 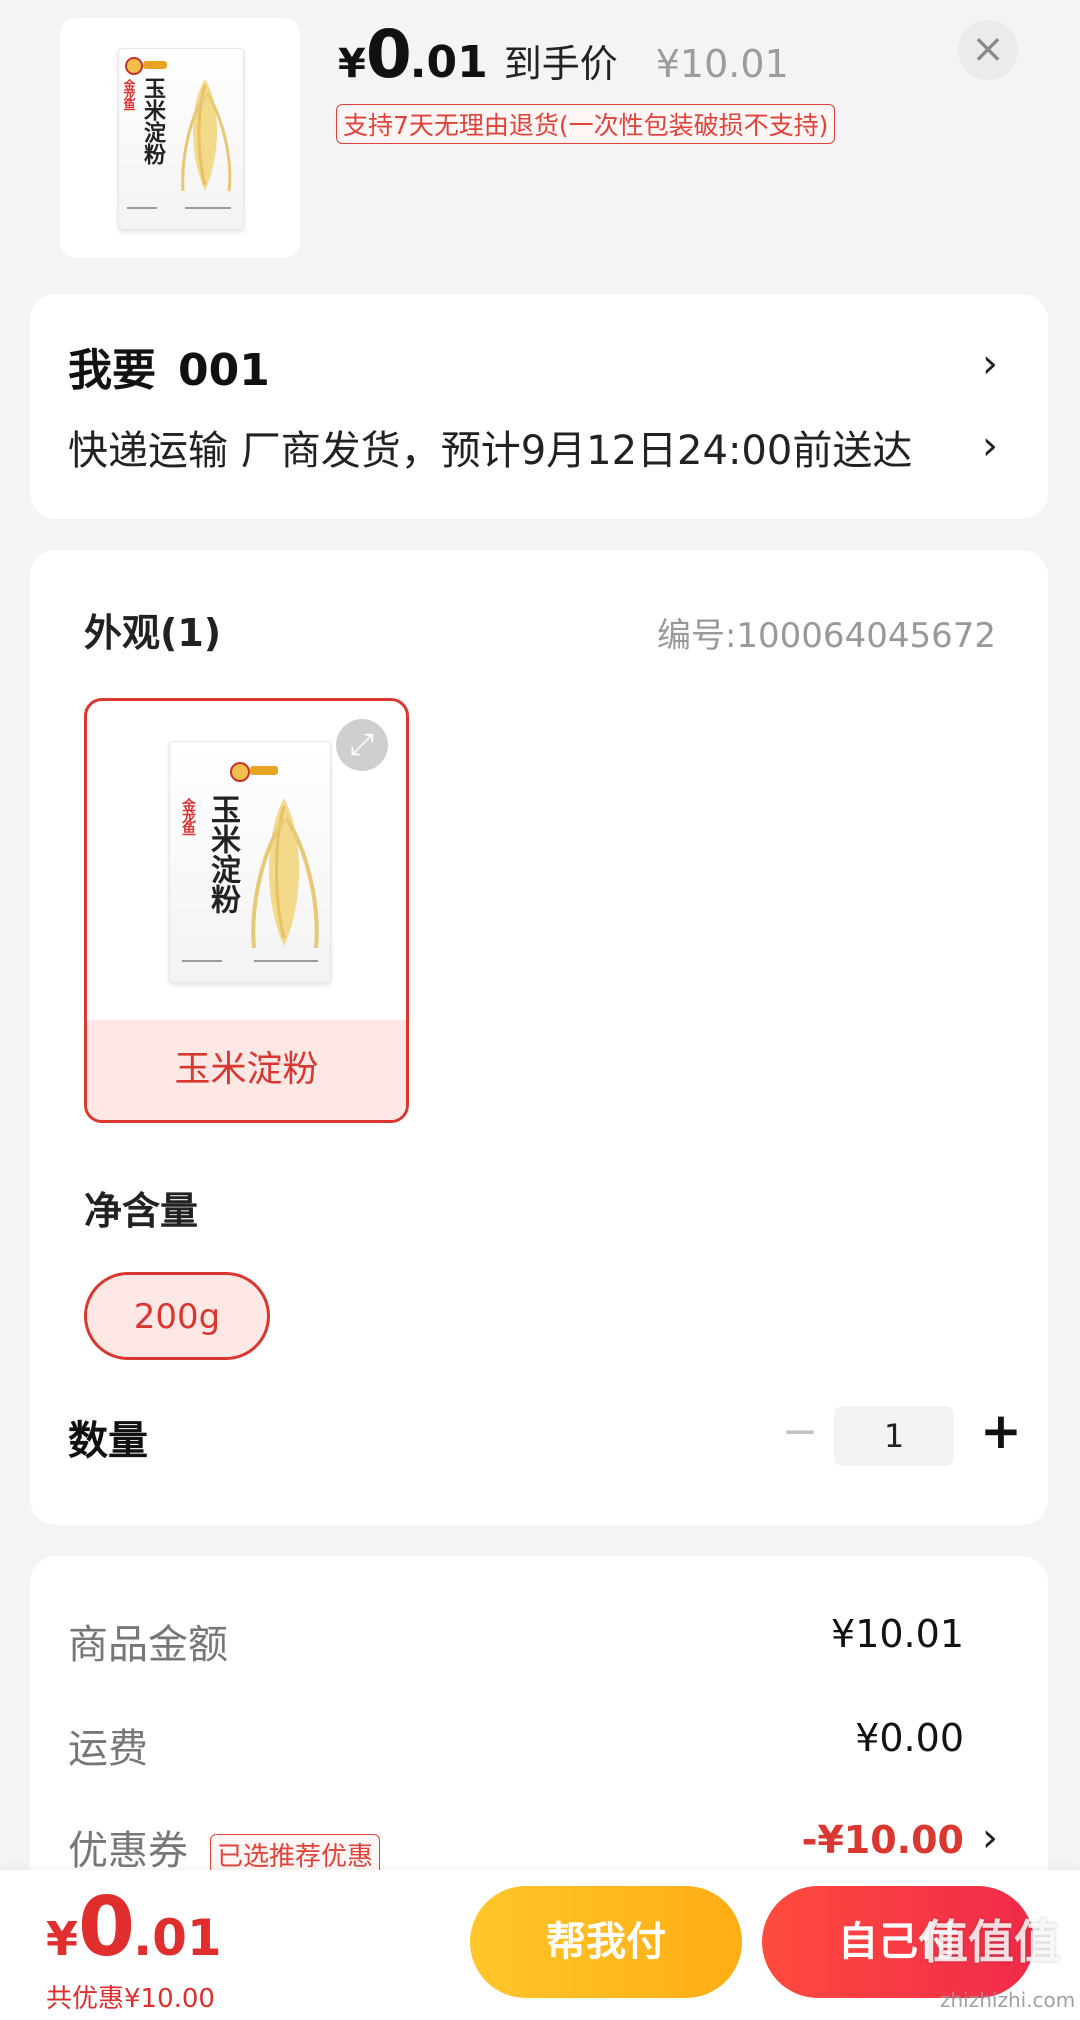 What do you see at coordinates (169, 366) in the screenshot?
I see `want-row: 我要 001` at bounding box center [169, 366].